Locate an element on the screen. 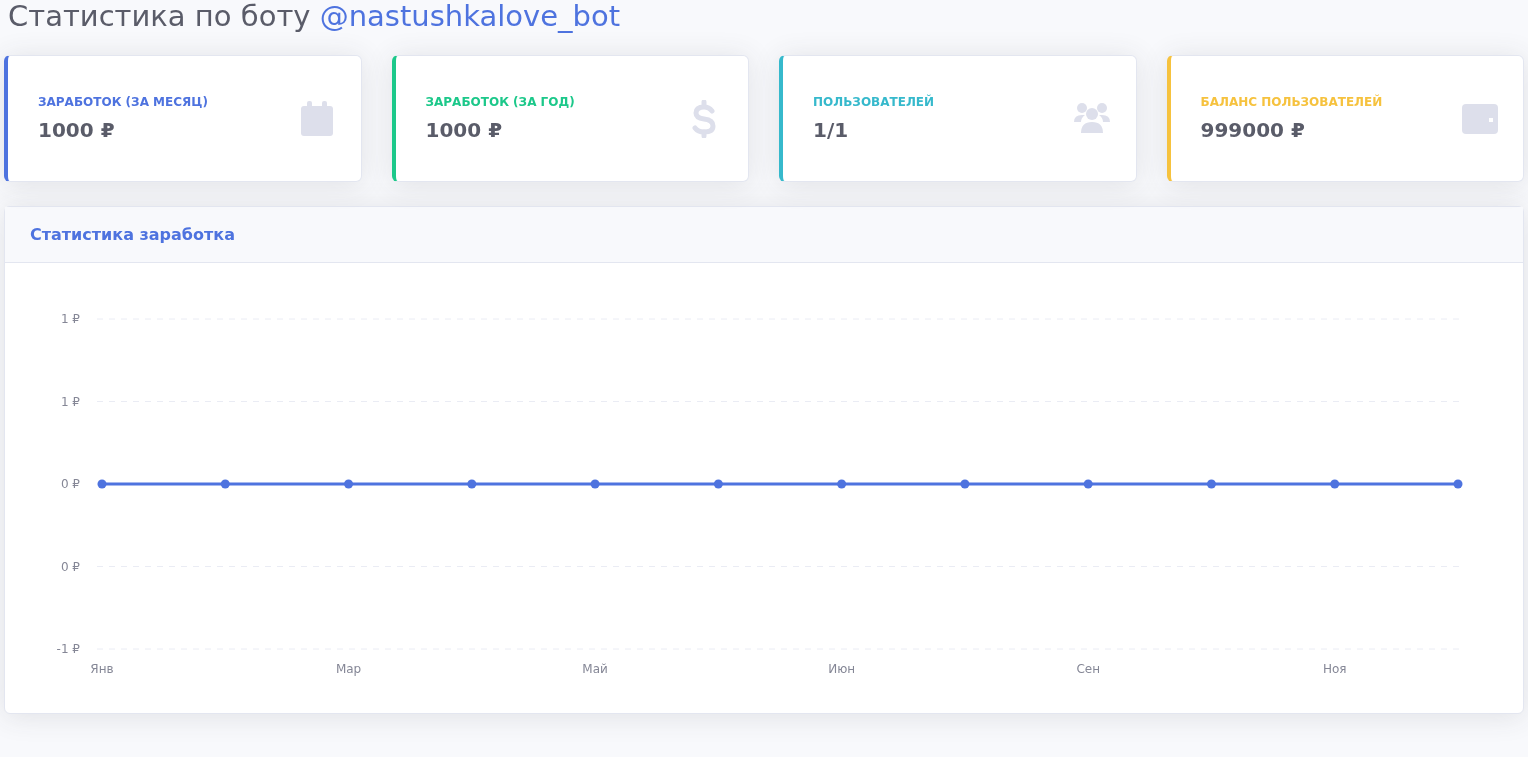 This screenshot has width=1528, height=757. bot-link: @nastushkalove_bot is located at coordinates (470, 16).